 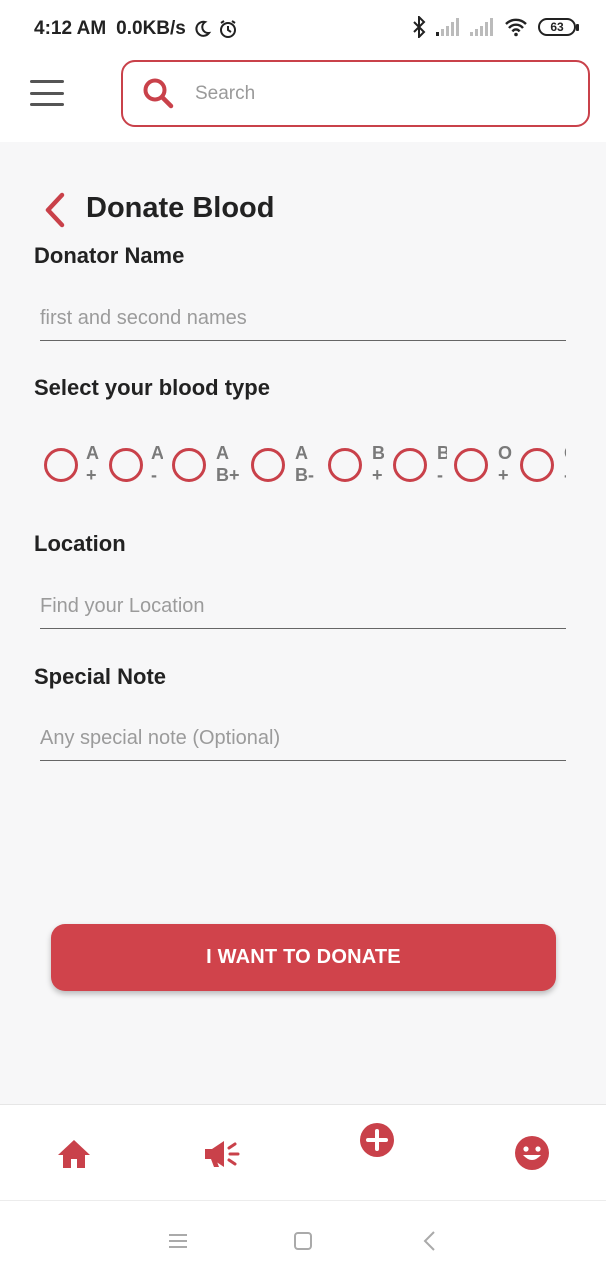 I want to click on location-field, so click(x=303, y=609).